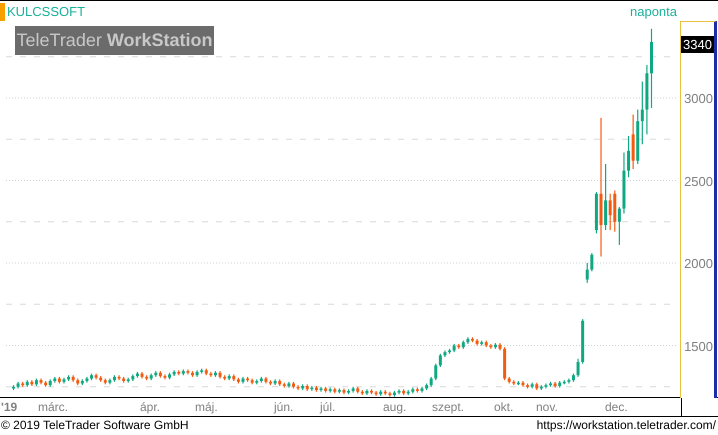 Image resolution: width=718 pixels, height=435 pixels. What do you see at coordinates (114, 40) in the screenshot?
I see `logo-watermark: TeleTrader WorkStation` at bounding box center [114, 40].